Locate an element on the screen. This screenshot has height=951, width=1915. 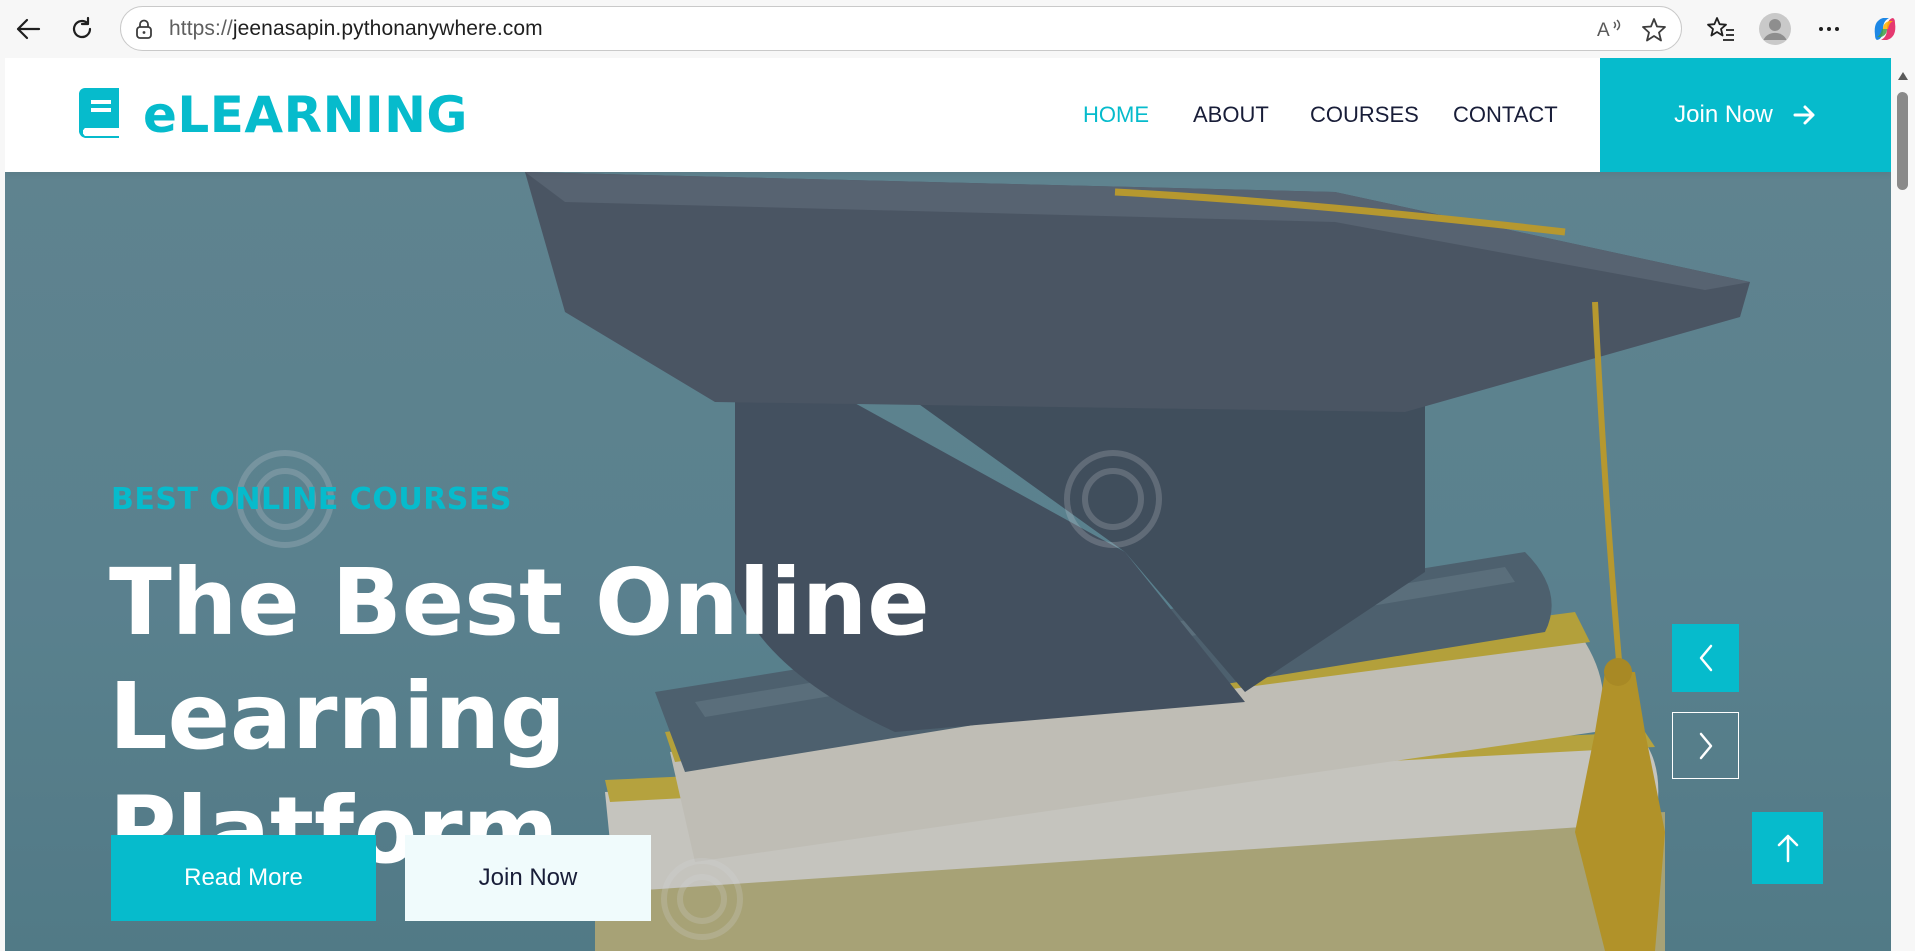
address-bar: https://jeenasapin.pythonanywhere.com A is located at coordinates (901, 28).